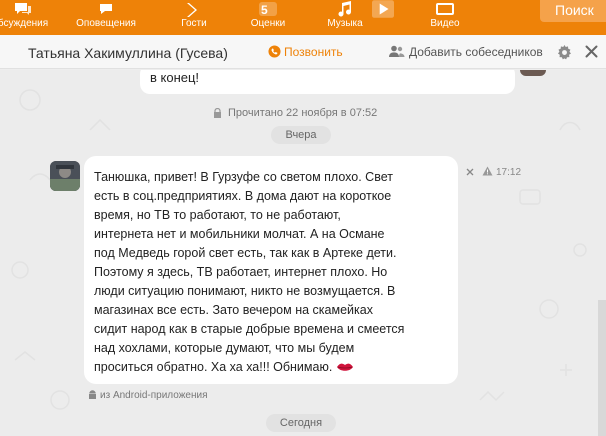  Describe the element at coordinates (194, 23) in the screenshot. I see `nav-guests-label: Гости` at that location.